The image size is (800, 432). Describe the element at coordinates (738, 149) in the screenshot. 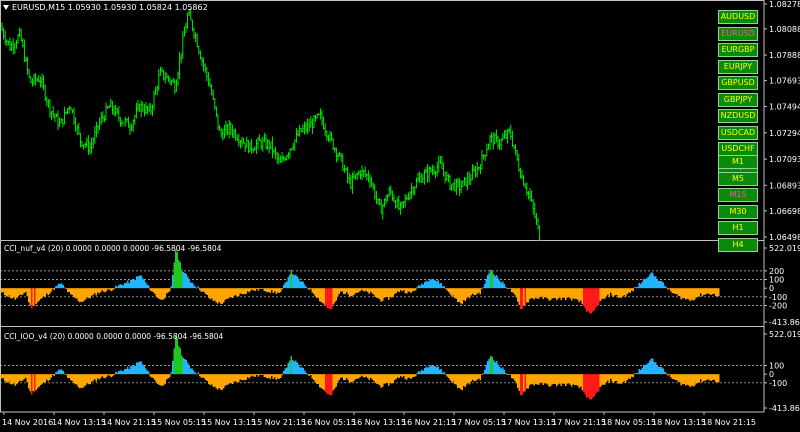

I see `symbol-button-usdchf: USDCHF` at that location.